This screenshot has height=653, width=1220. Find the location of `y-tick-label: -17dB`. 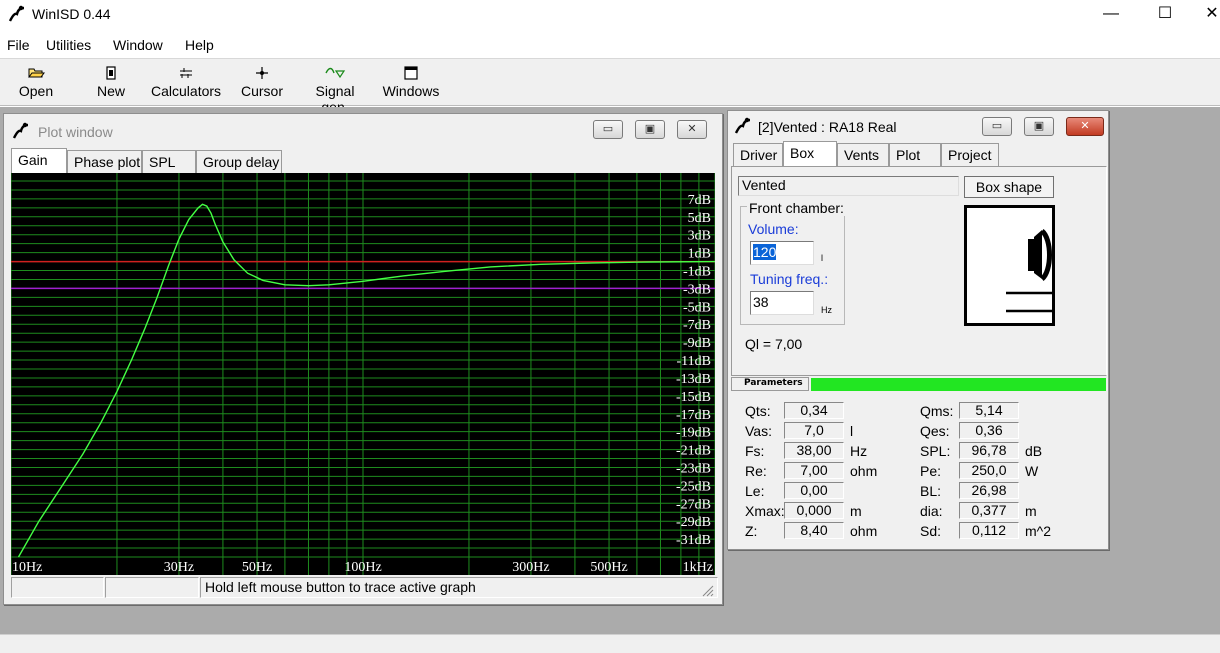

y-tick-label: -17dB is located at coordinates (693, 415).